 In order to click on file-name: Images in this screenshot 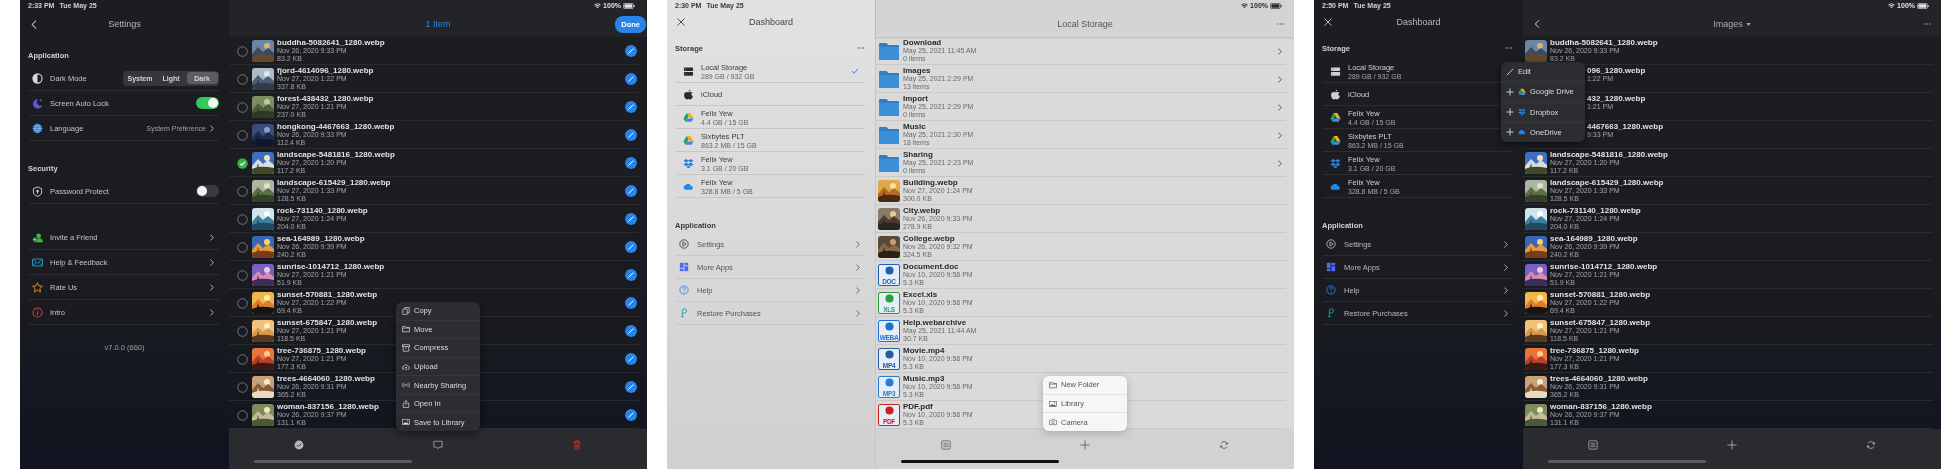, I will do `click(938, 70)`.